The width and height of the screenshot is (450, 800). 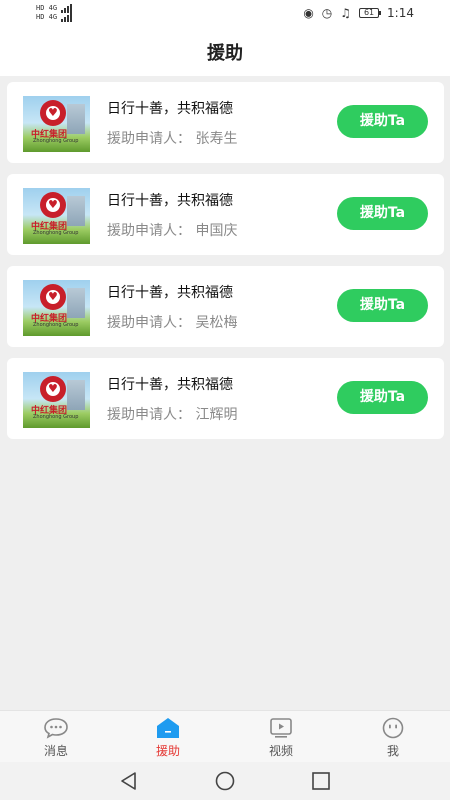 What do you see at coordinates (225, 14) in the screenshot?
I see `status-bar: HD 4G HD 4G ◉ ◷ ♫ 61 1:14` at bounding box center [225, 14].